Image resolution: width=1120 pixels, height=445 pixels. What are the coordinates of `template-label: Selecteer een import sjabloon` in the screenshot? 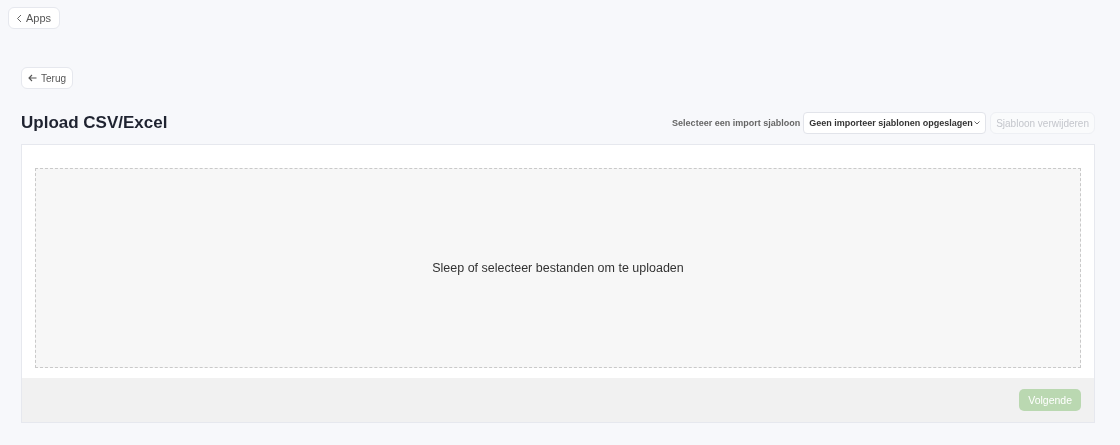 It's located at (736, 123).